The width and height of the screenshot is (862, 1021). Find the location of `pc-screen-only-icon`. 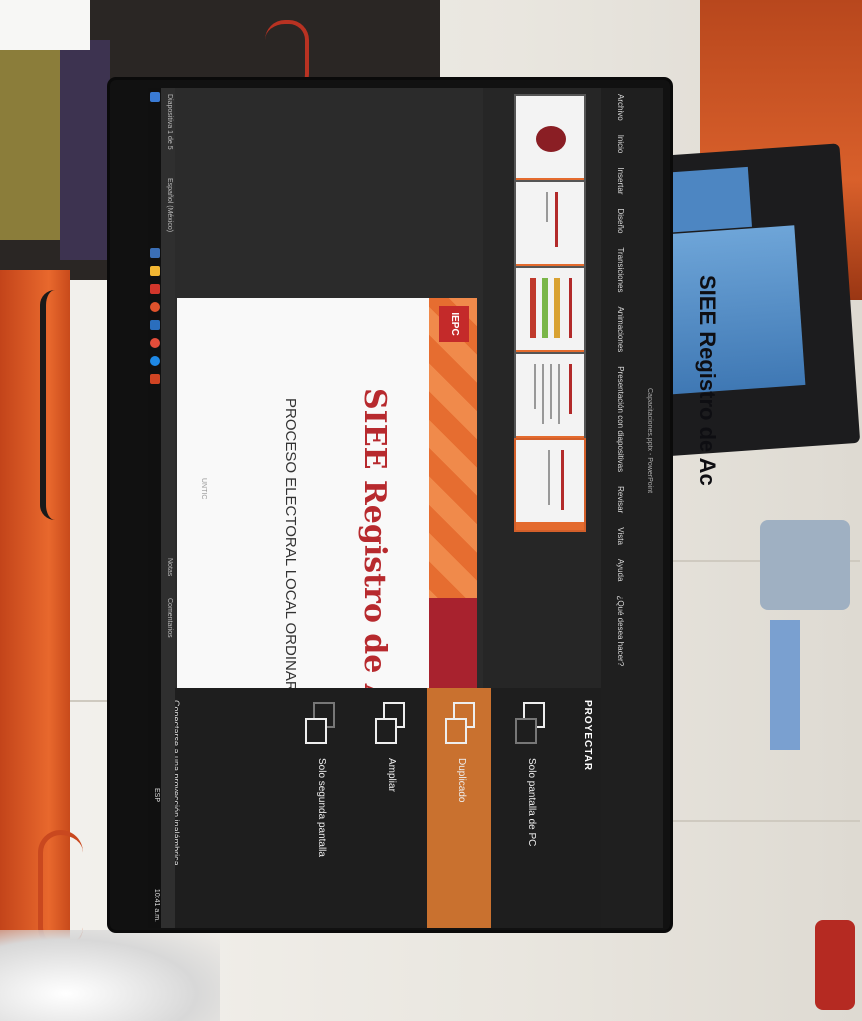

pc-screen-only-icon is located at coordinates (530, 723).